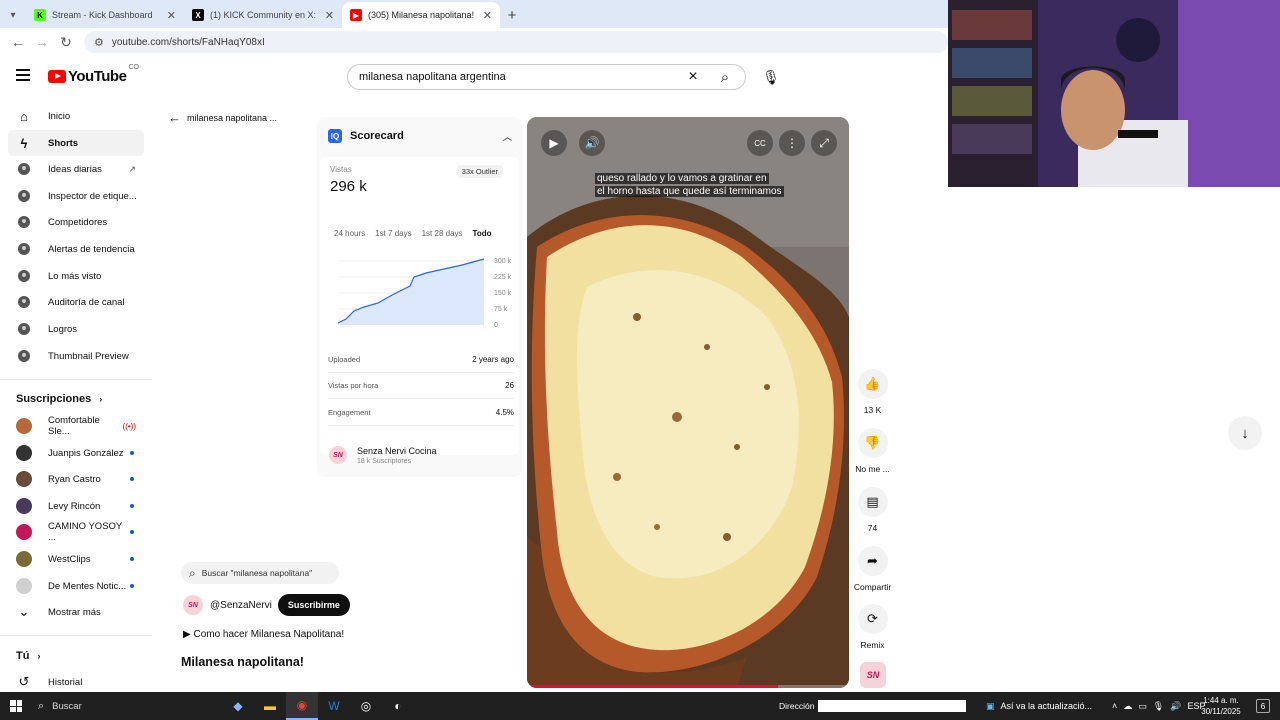 This screenshot has height=720, width=1280. I want to click on sidebar-item-thumbnail-preview: Thumbnail Preview, so click(76, 356).